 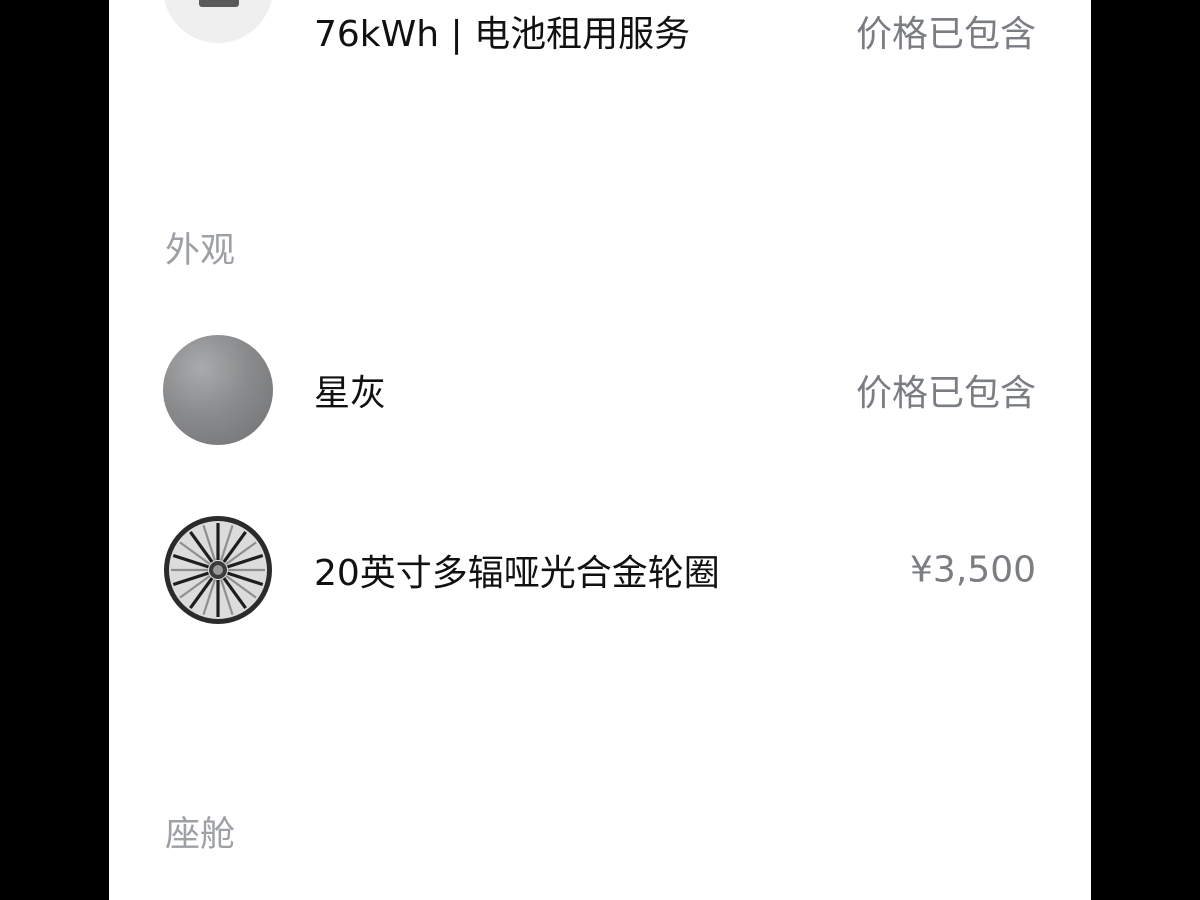 I want to click on battery-thumbnail-icon, so click(x=218, y=21).